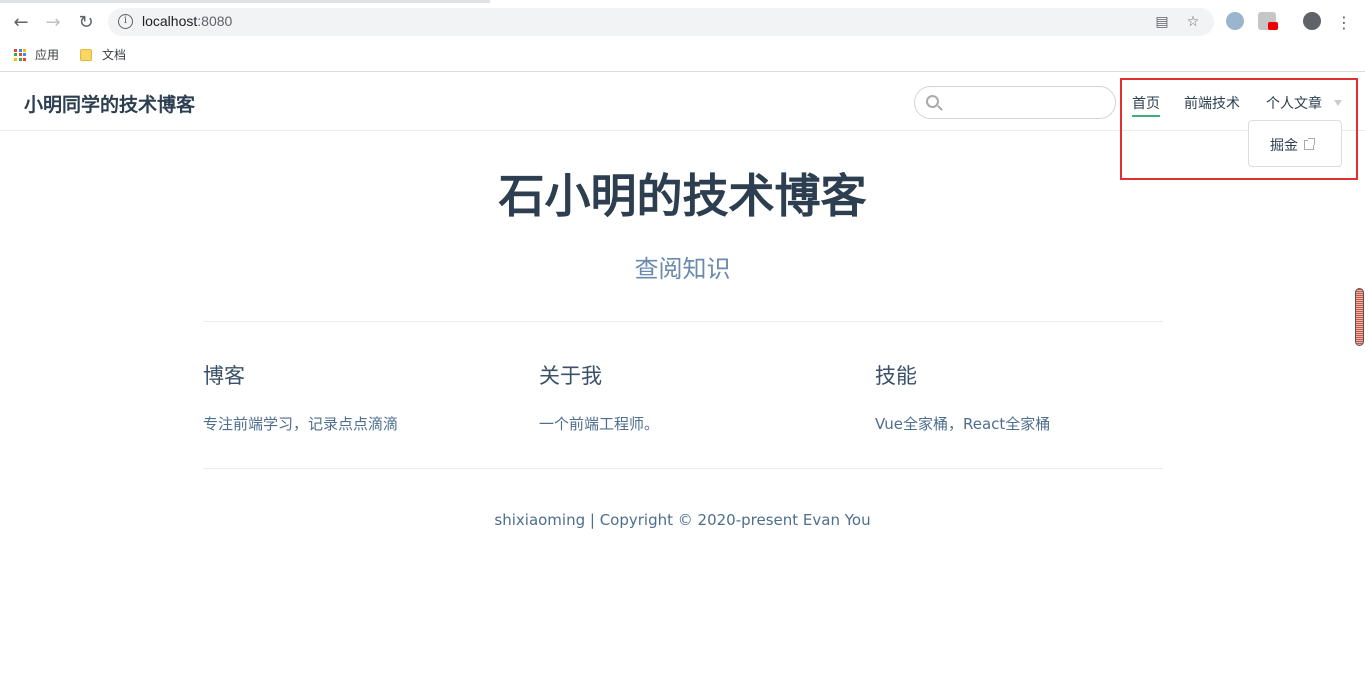 The height and width of the screenshot is (698, 1365). I want to click on search-icon, so click(932, 101).